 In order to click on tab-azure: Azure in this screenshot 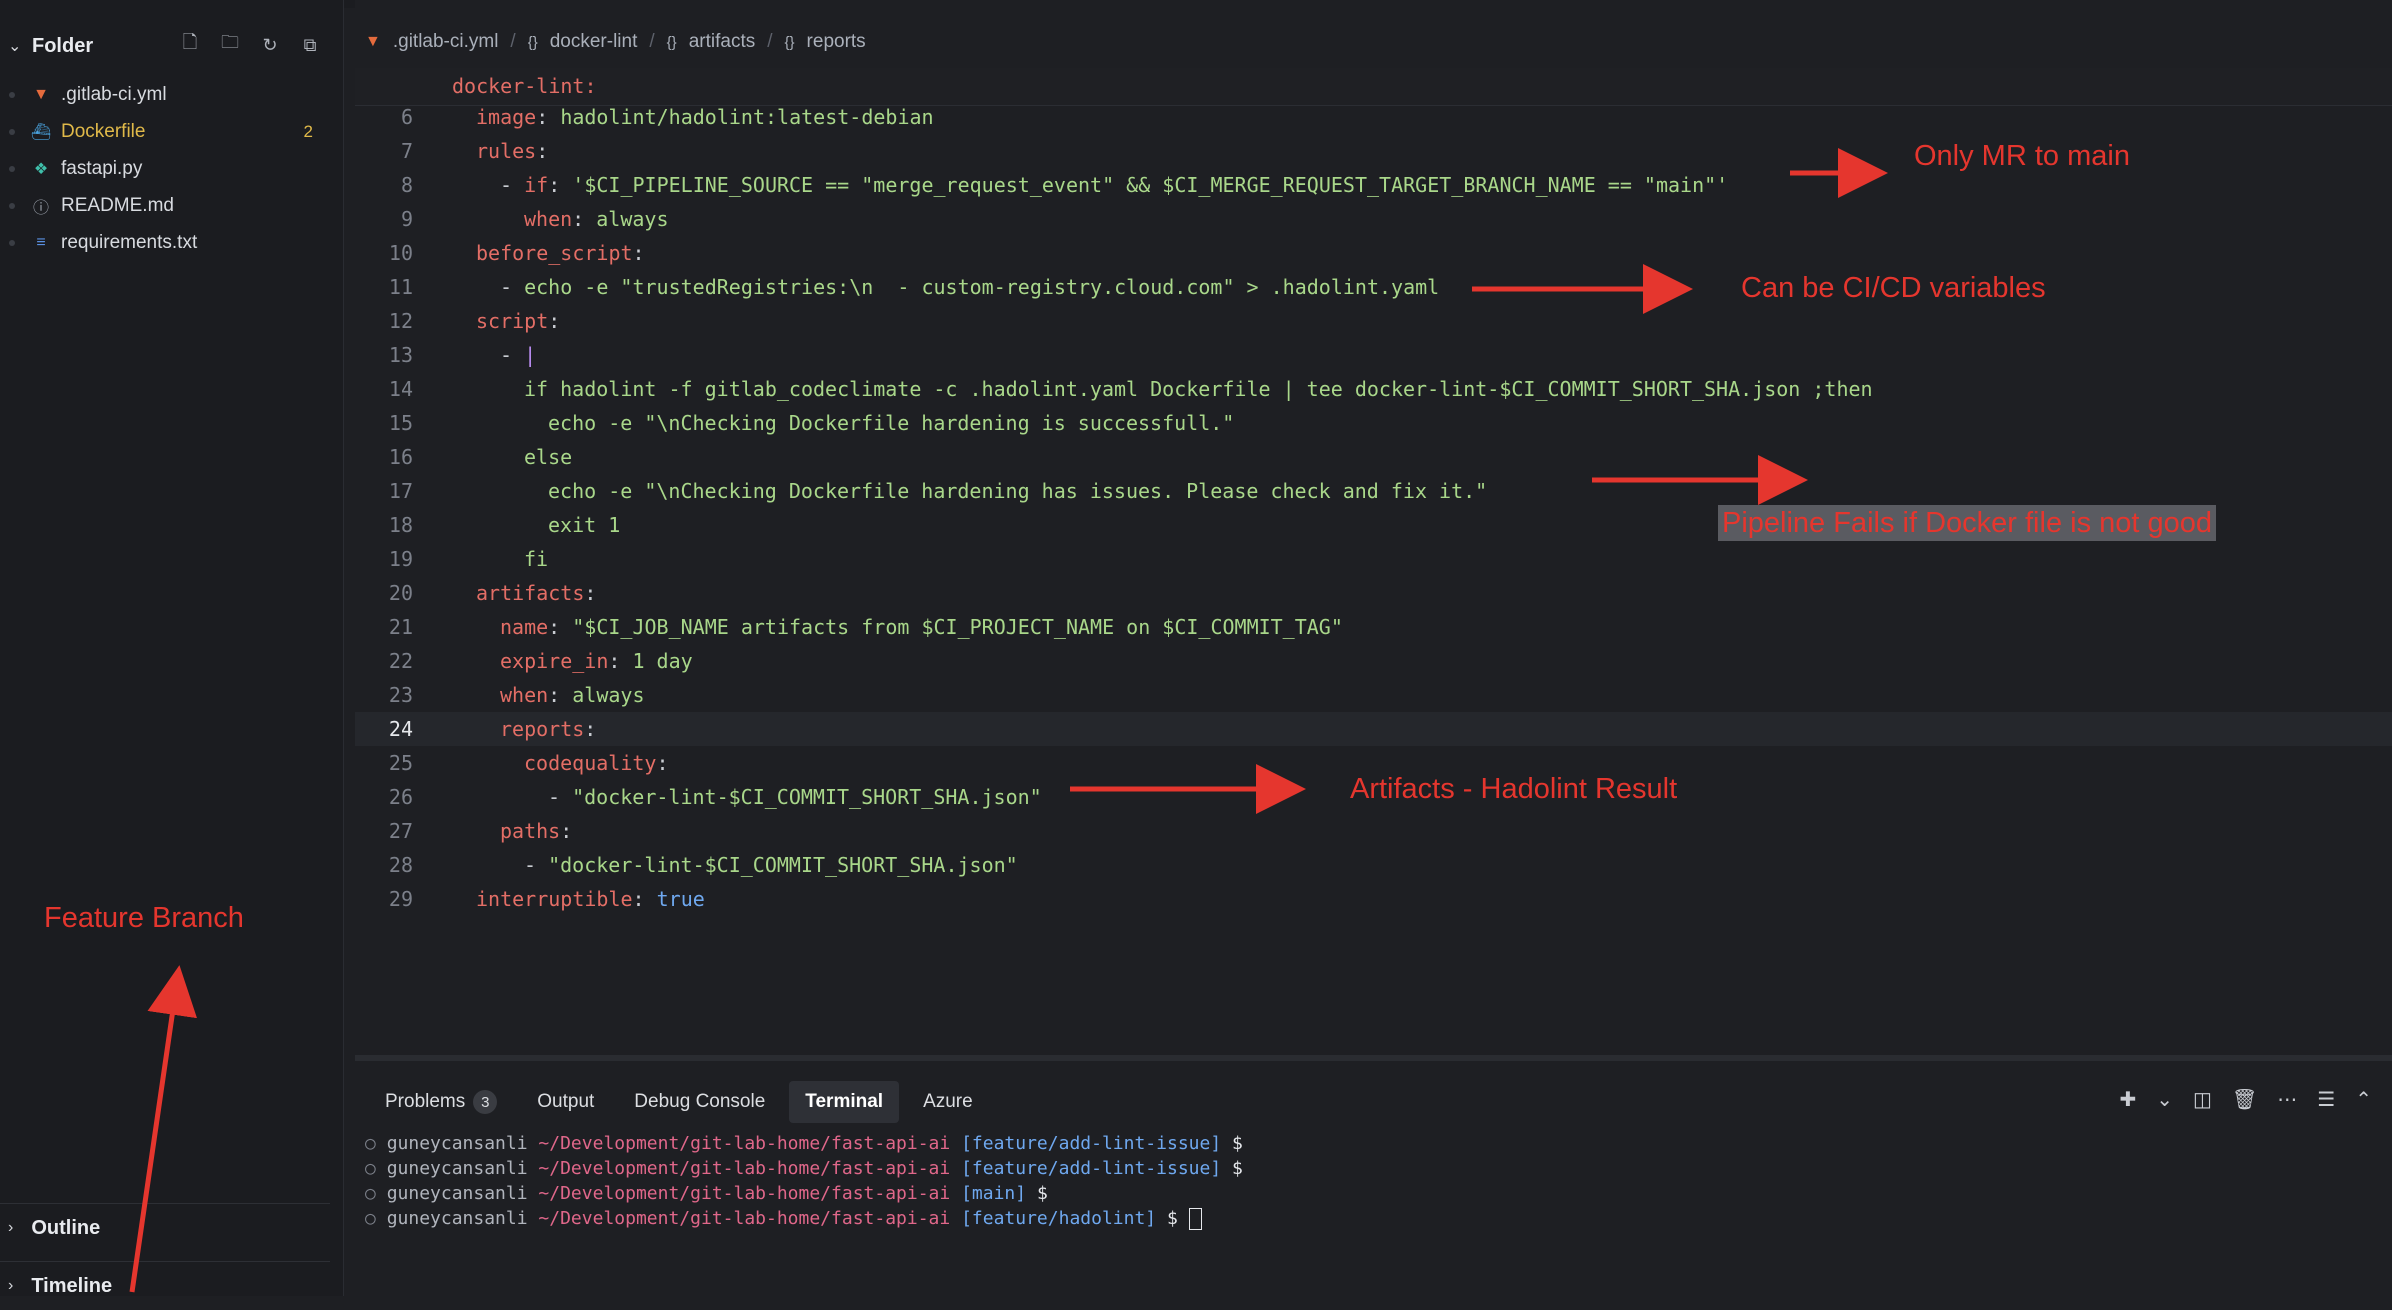, I will do `click(948, 1102)`.